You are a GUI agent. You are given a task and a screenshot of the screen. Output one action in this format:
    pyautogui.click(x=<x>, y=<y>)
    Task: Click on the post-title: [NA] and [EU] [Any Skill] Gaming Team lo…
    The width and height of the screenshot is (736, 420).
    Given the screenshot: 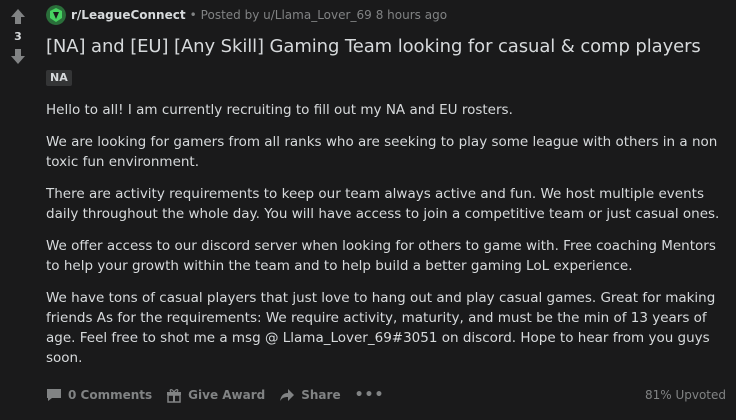 What is the action you would take?
    pyautogui.click(x=387, y=47)
    